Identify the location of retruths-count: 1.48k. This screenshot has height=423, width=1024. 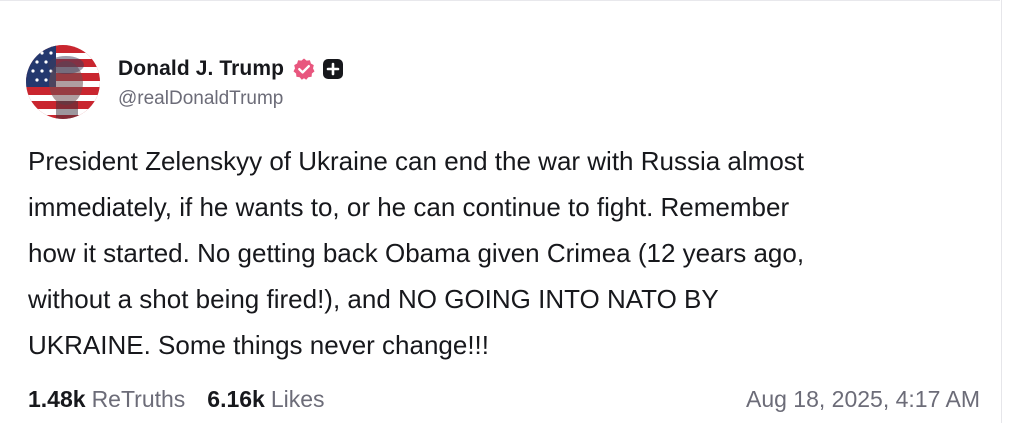
(57, 398).